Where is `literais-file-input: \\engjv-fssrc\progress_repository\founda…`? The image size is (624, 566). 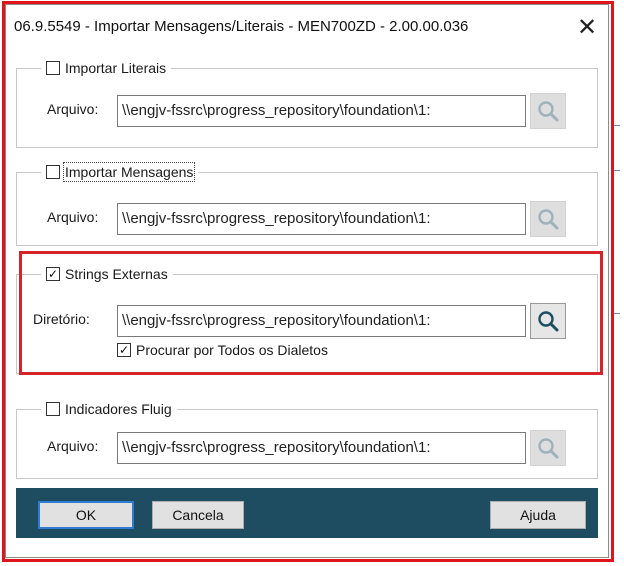
literais-file-input: \\engjv-fssrc\progress_repository\founda… is located at coordinates (321, 111).